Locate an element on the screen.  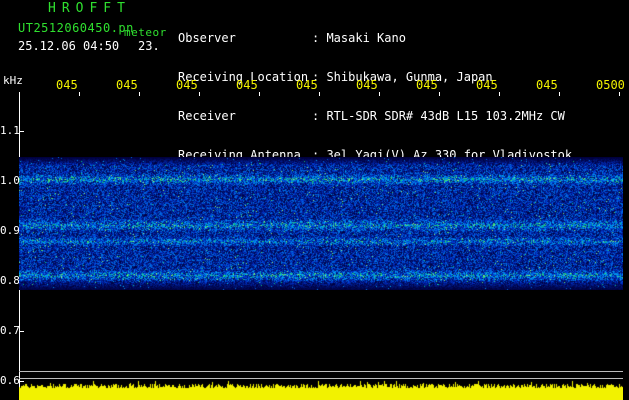
frequency-tick-label: 1.1 is located at coordinates (10, 130).